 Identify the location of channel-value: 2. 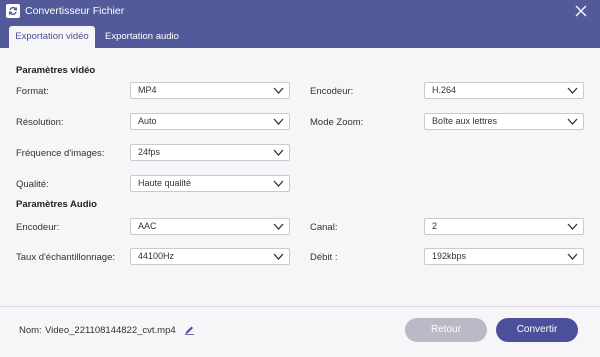
(435, 226).